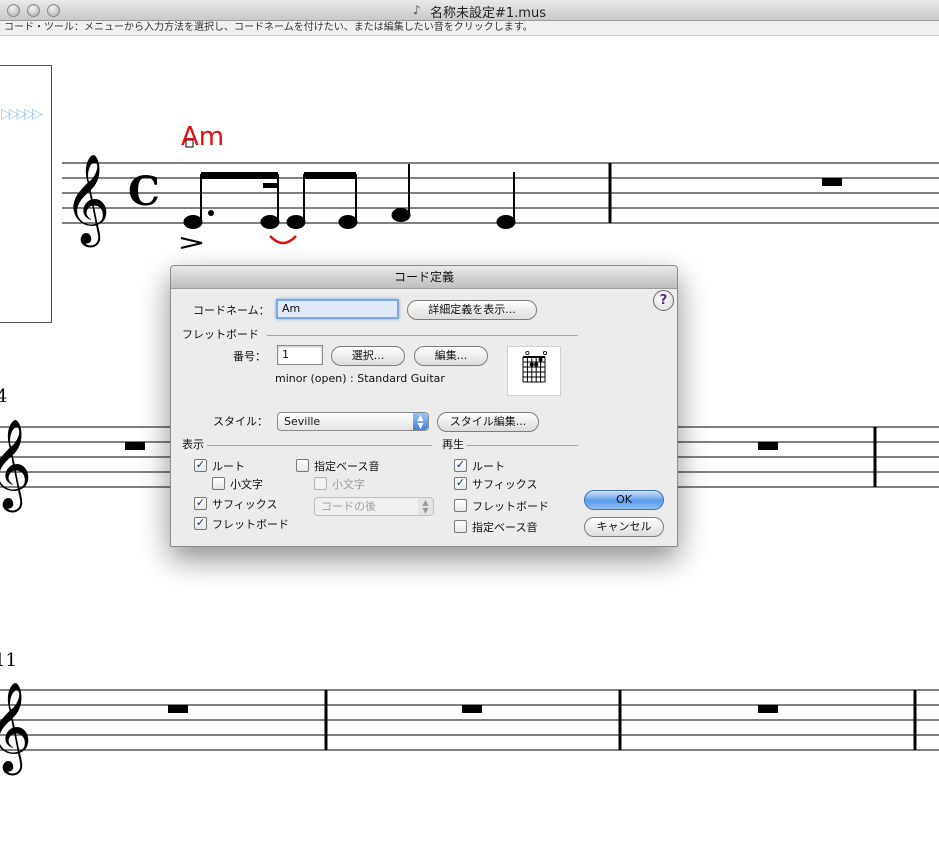  Describe the element at coordinates (144, 191) in the screenshot. I see `common-time-icon: C` at that location.